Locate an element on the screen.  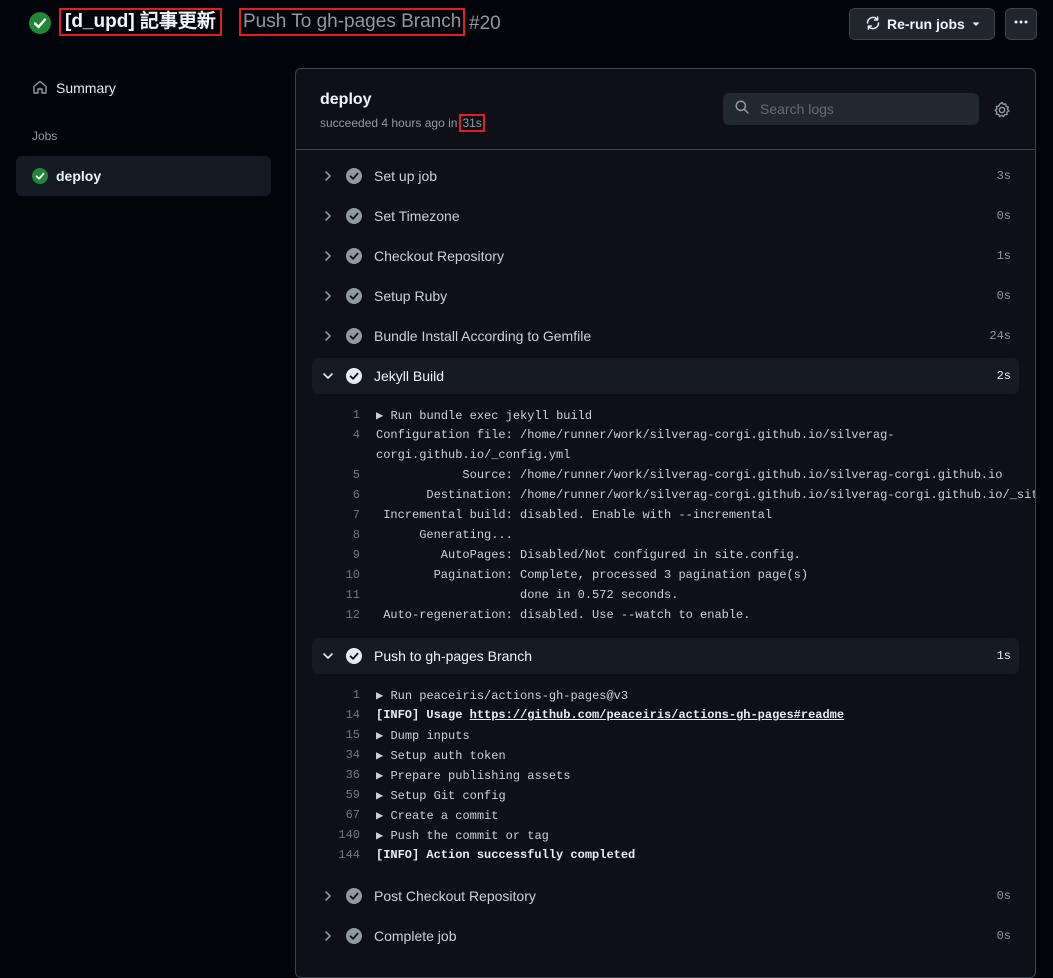
search-logs-box is located at coordinates (851, 109).